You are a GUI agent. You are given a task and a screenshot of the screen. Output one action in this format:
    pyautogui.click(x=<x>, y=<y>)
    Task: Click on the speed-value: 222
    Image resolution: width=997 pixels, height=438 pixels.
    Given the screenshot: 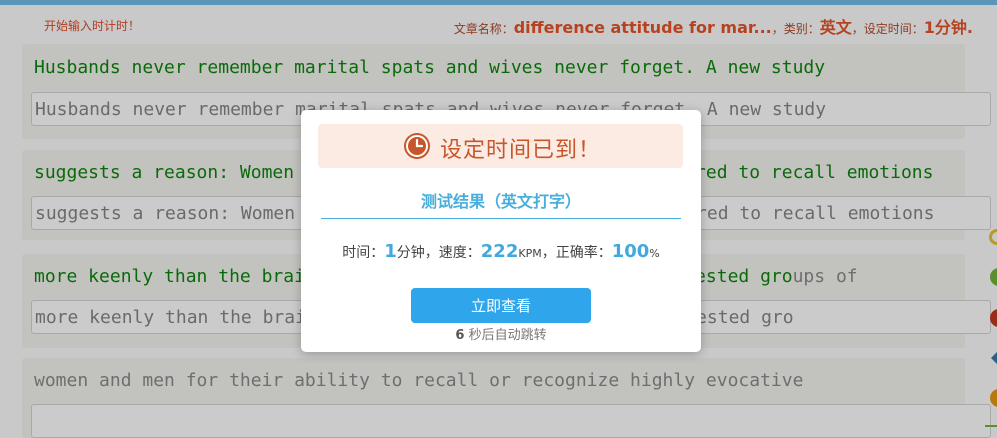 What is the action you would take?
    pyautogui.click(x=499, y=251)
    